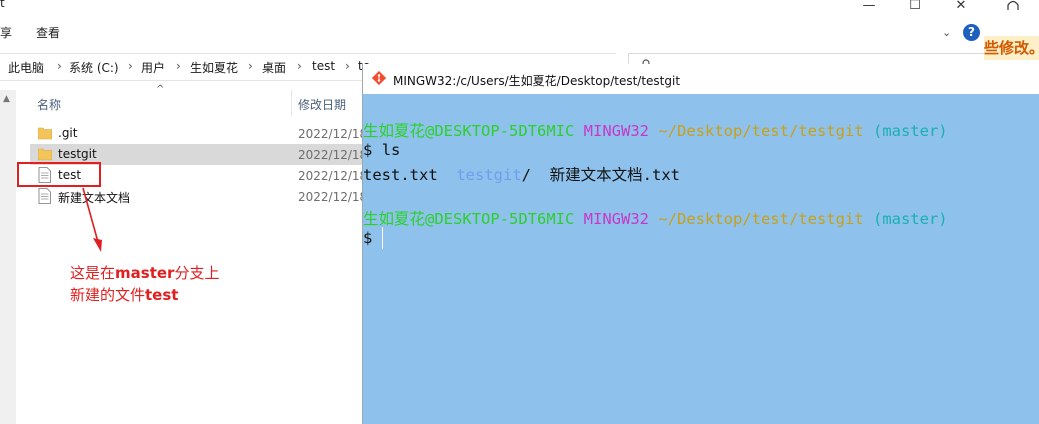  I want to click on command-line: $ ls, so click(381, 150).